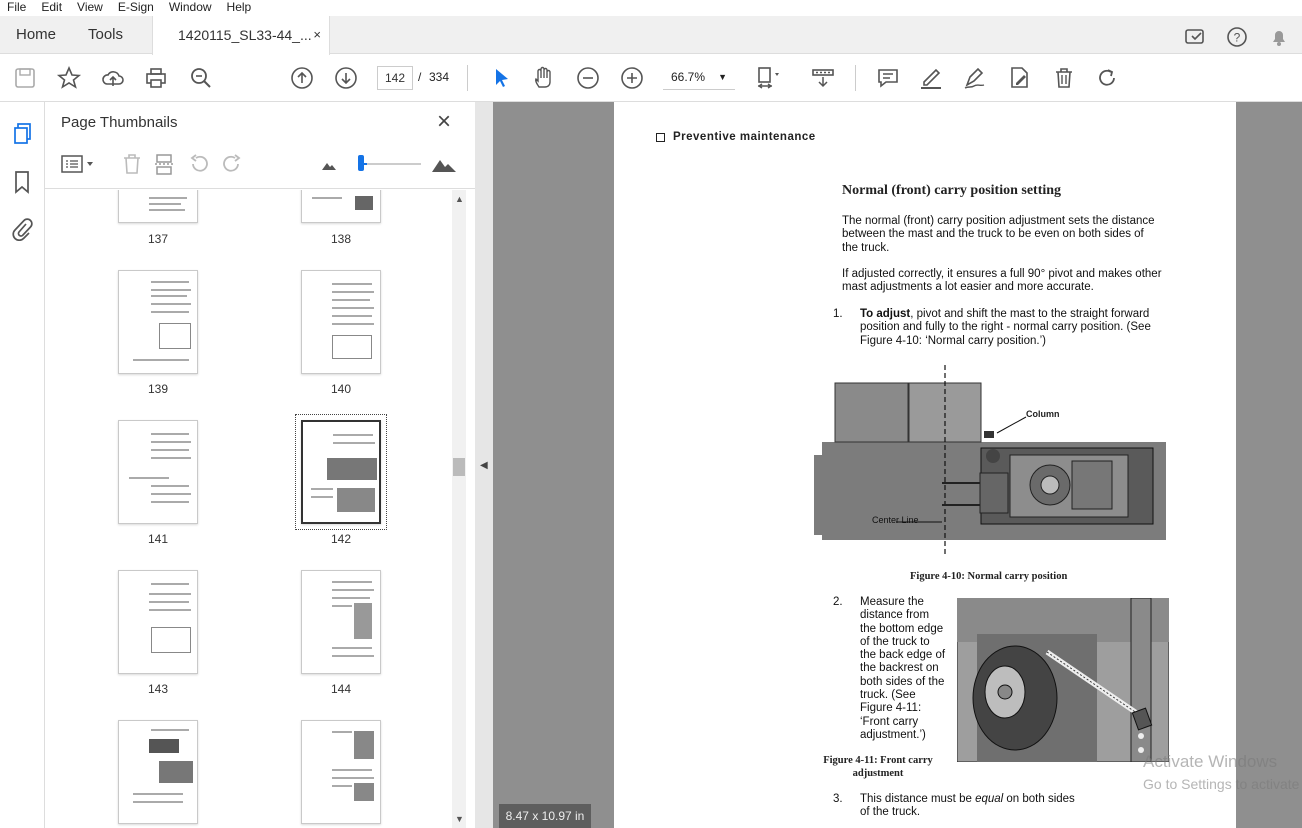 The image size is (1302, 828). I want to click on thumbnail-scrollbar: ▲ ▼, so click(459, 509).